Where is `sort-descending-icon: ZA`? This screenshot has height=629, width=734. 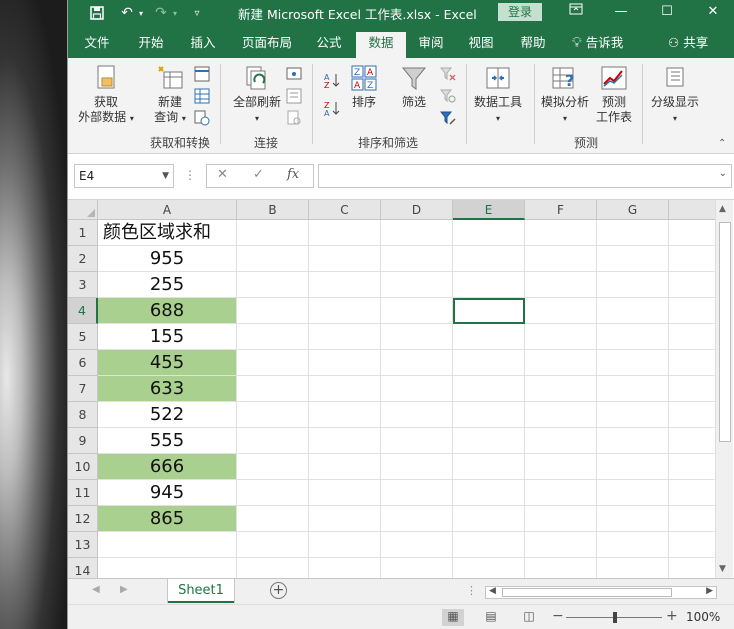 sort-descending-icon: ZA is located at coordinates (332, 108).